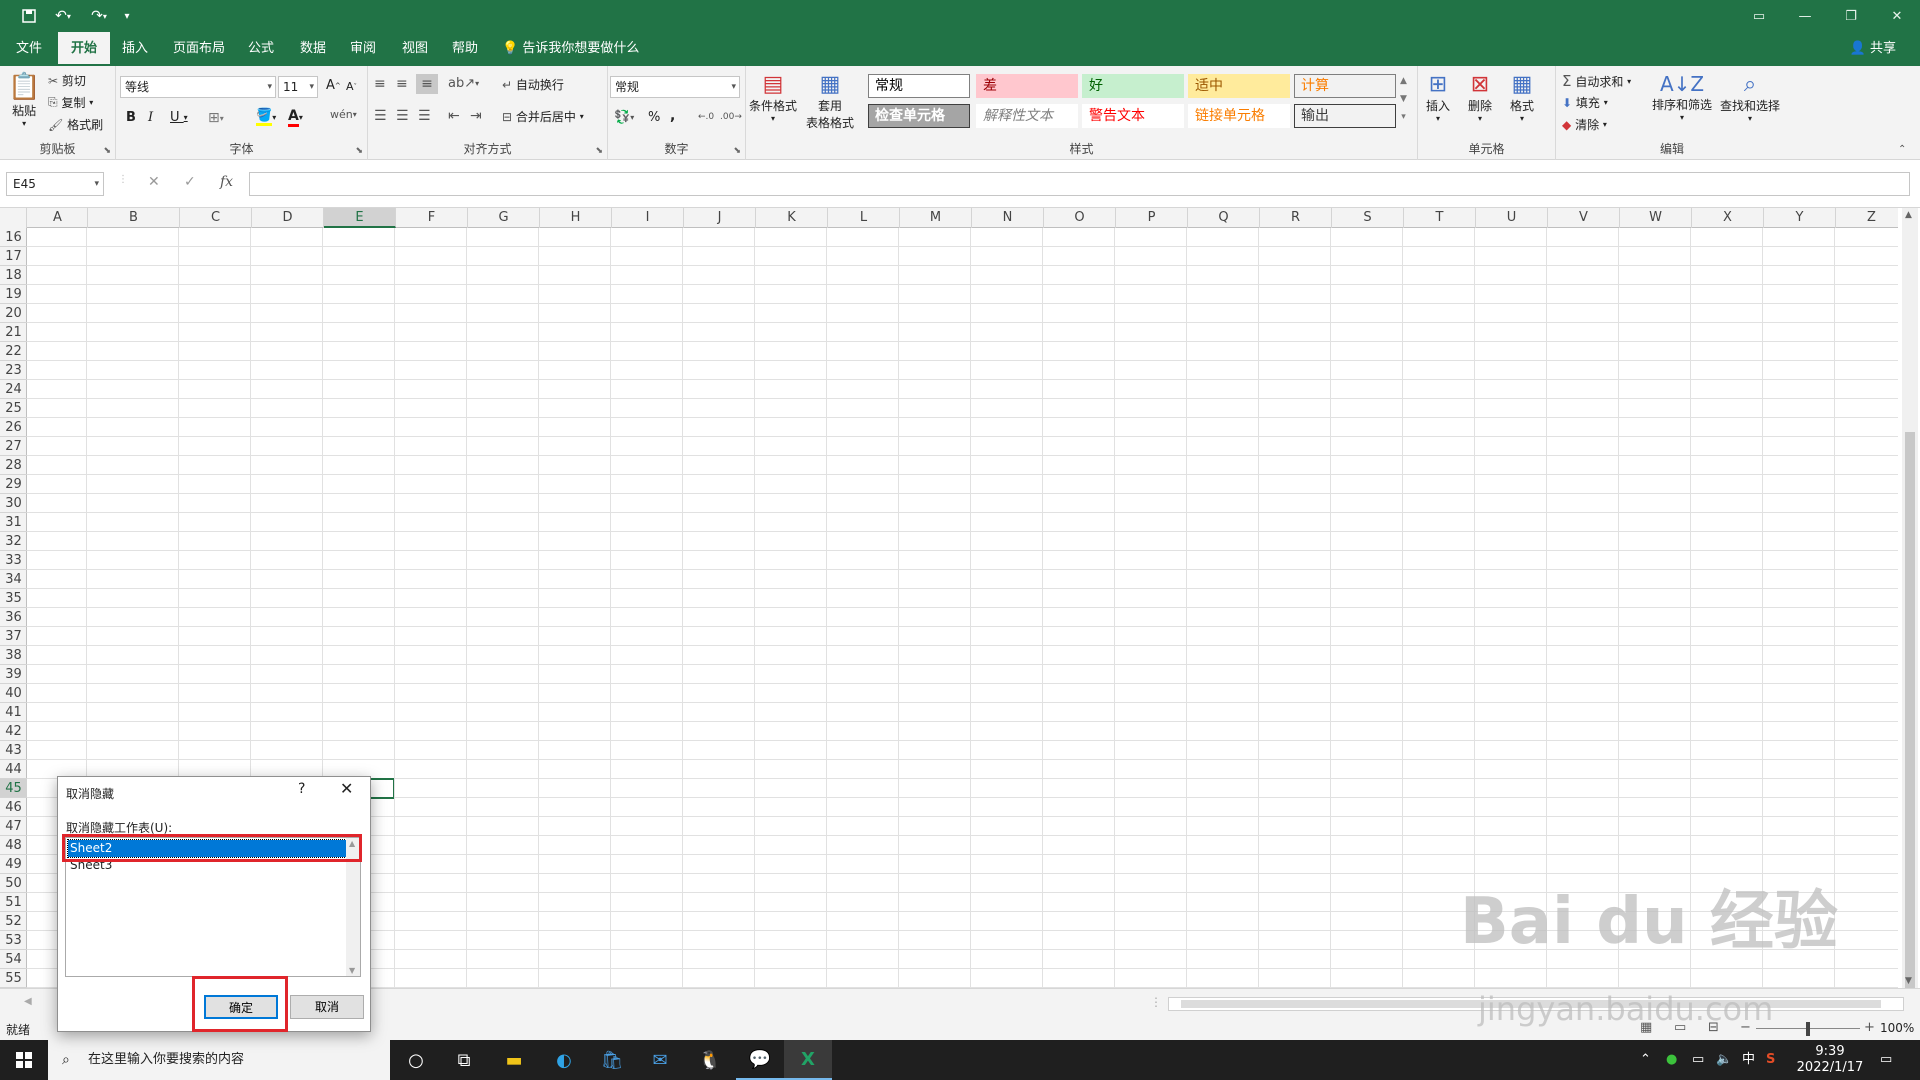  Describe the element at coordinates (427, 84) in the screenshot. I see `align-bottom-icon: ≡` at that location.